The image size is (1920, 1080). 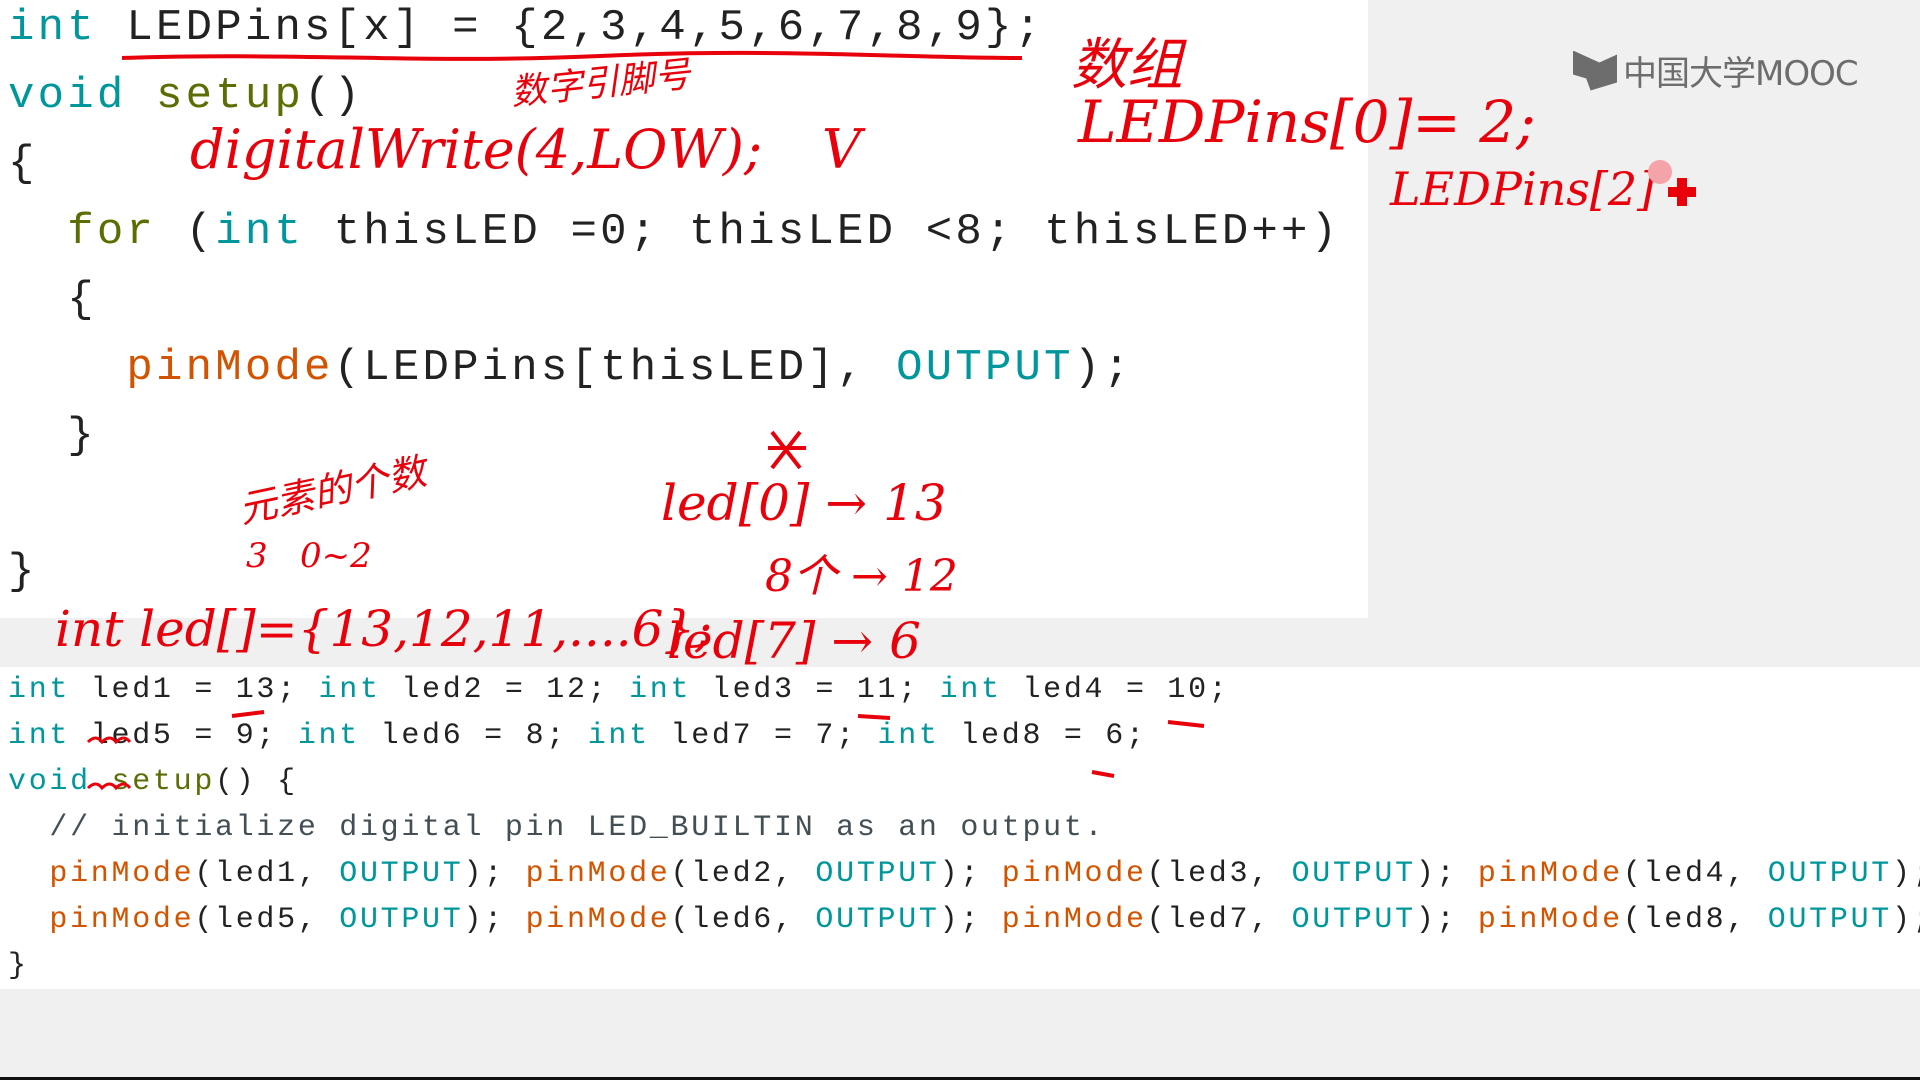 What do you see at coordinates (194, 690) in the screenshot?
I see `code-token-plain: led1 = 13;` at bounding box center [194, 690].